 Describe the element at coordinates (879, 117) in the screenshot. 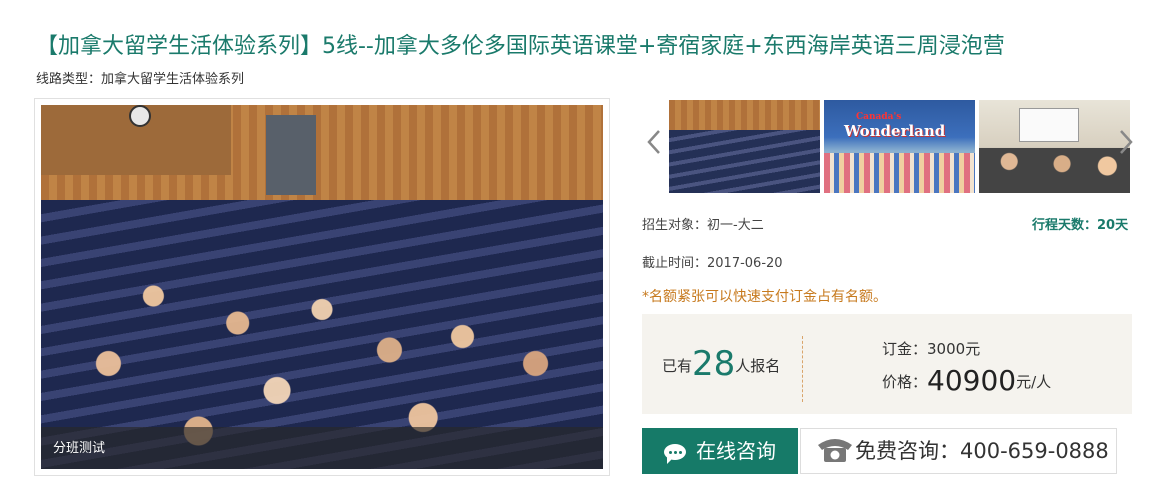

I see `wonderland-sign-top: Canada's` at that location.